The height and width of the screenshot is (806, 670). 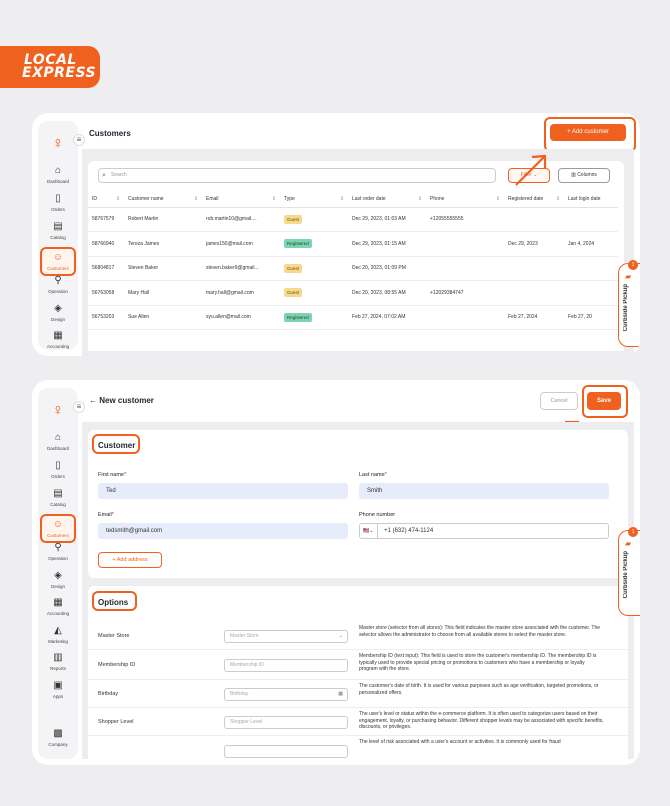 What do you see at coordinates (108, 694) in the screenshot?
I see `option-label: Birthday` at bounding box center [108, 694].